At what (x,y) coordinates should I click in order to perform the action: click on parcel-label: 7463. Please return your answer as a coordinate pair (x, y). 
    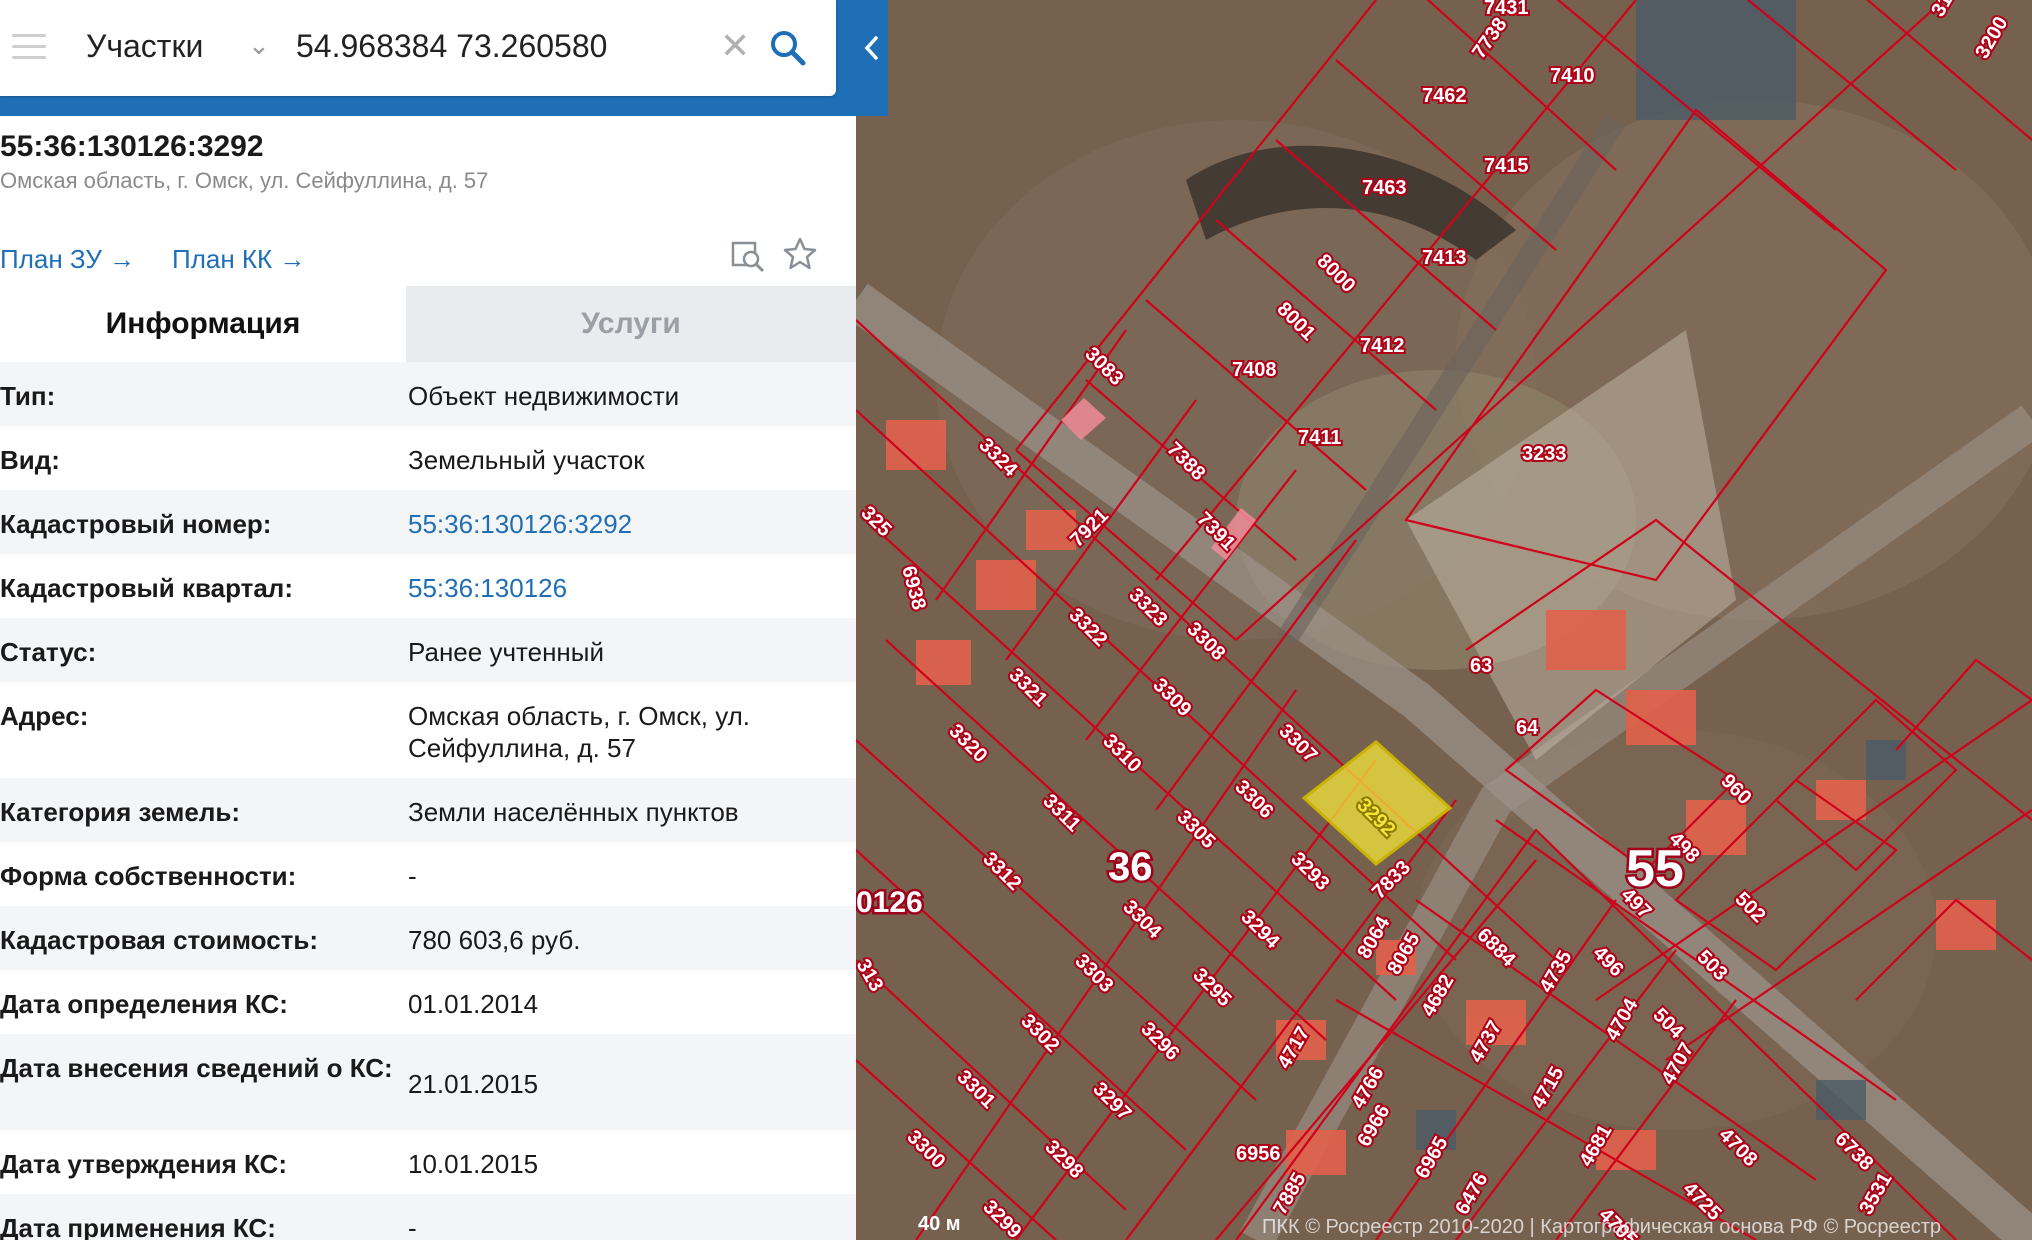
    Looking at the image, I should click on (1384, 188).